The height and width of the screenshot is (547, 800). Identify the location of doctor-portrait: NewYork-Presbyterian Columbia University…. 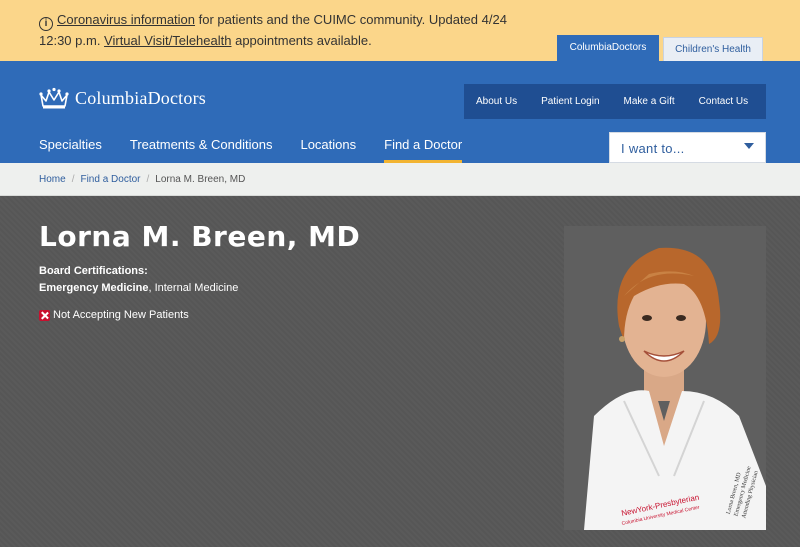
(675, 388).